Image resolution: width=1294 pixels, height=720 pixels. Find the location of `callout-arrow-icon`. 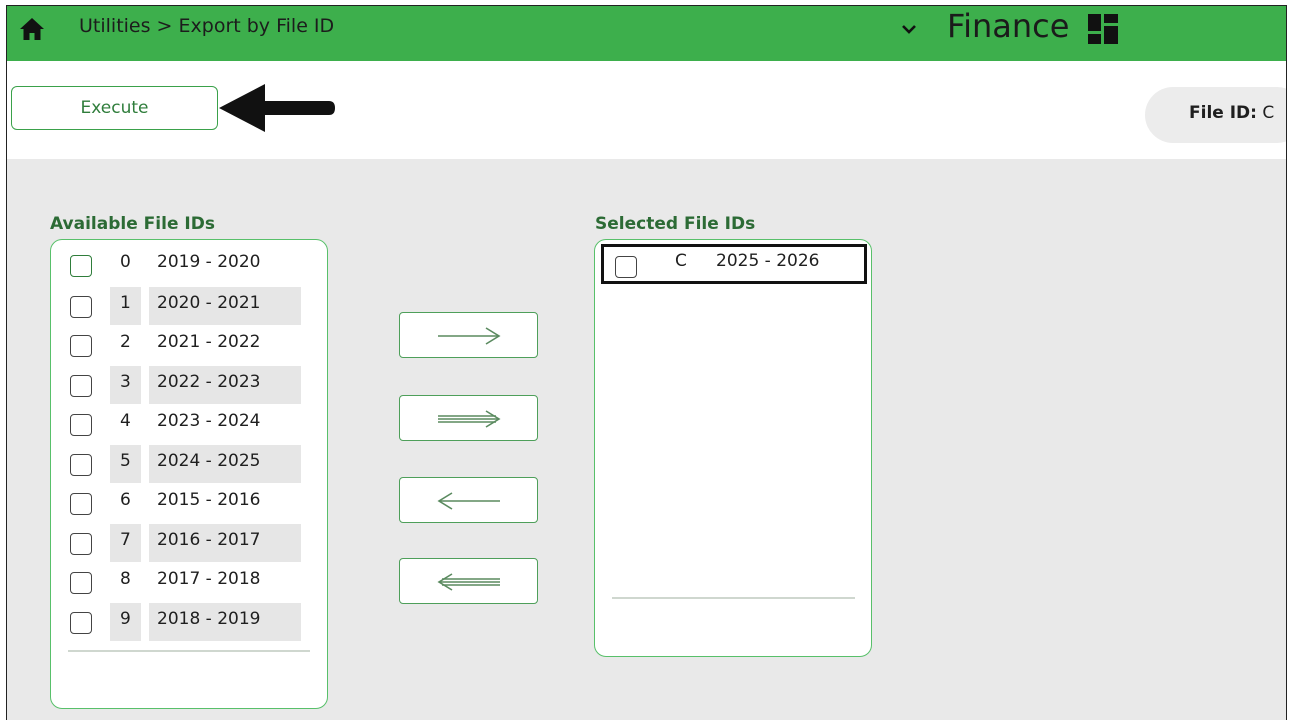

callout-arrow-icon is located at coordinates (277, 108).